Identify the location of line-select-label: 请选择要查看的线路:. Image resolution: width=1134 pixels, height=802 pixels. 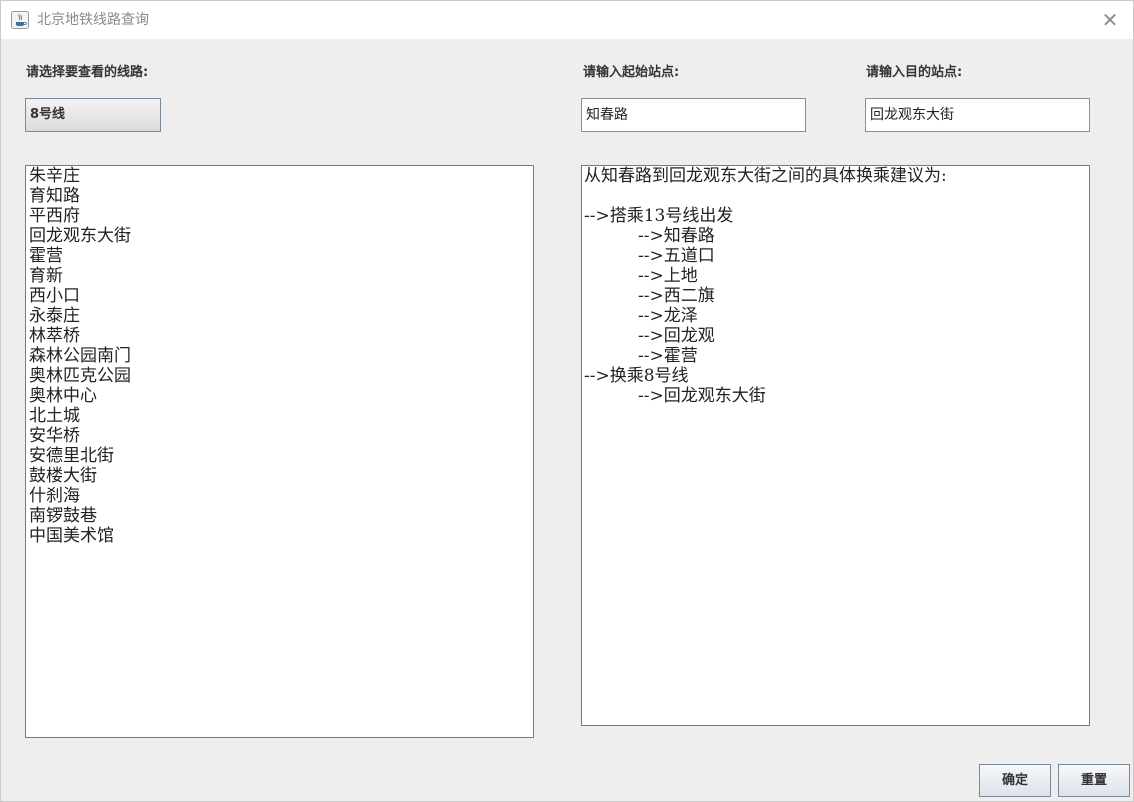
(87, 72).